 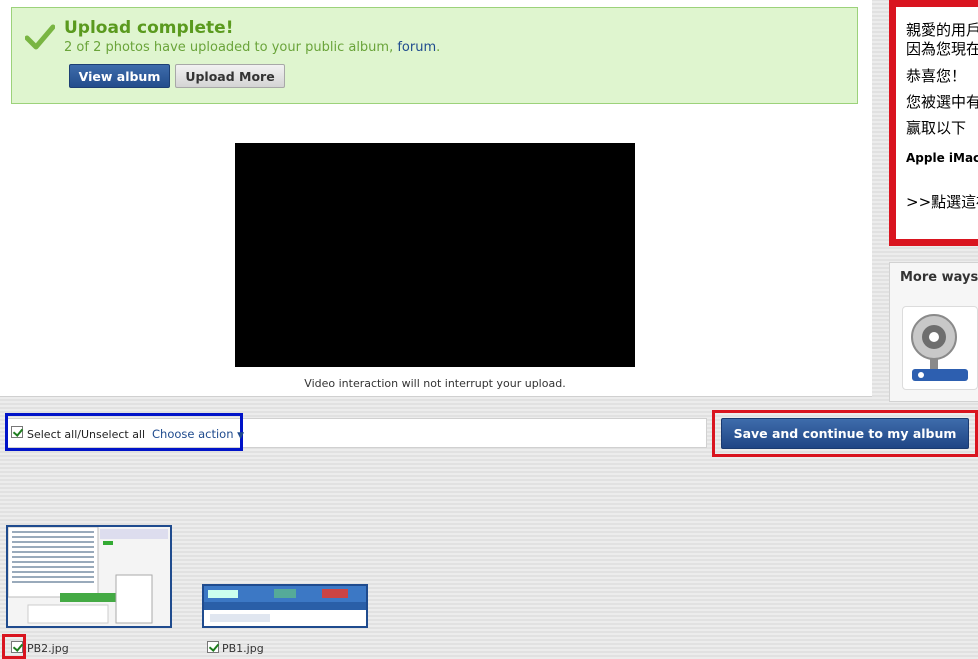 I want to click on photo-thumbnail-pb1, so click(x=285, y=606).